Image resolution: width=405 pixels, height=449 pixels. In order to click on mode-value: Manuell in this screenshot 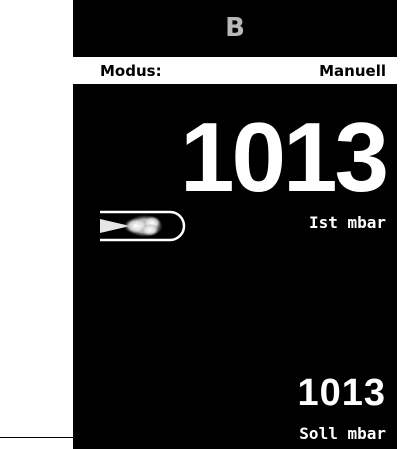, I will do `click(352, 70)`.